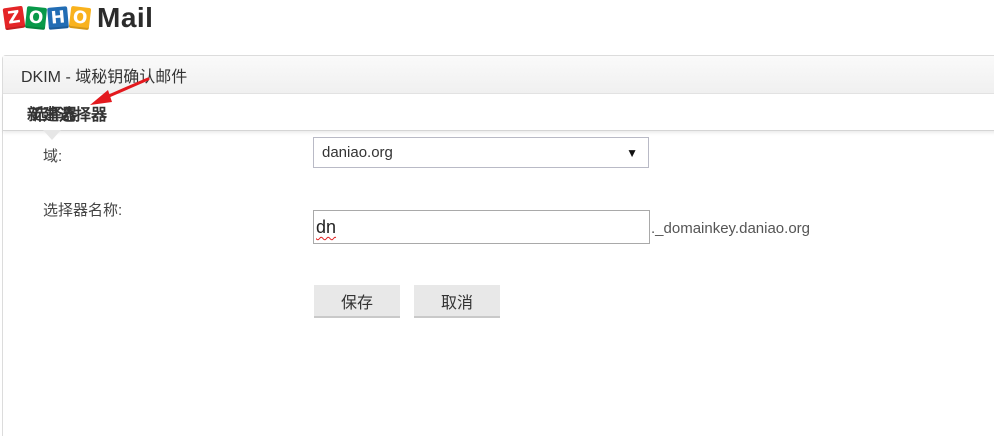 This screenshot has height=436, width=994. Describe the element at coordinates (53, 156) in the screenshot. I see `domain-label: 域:` at that location.